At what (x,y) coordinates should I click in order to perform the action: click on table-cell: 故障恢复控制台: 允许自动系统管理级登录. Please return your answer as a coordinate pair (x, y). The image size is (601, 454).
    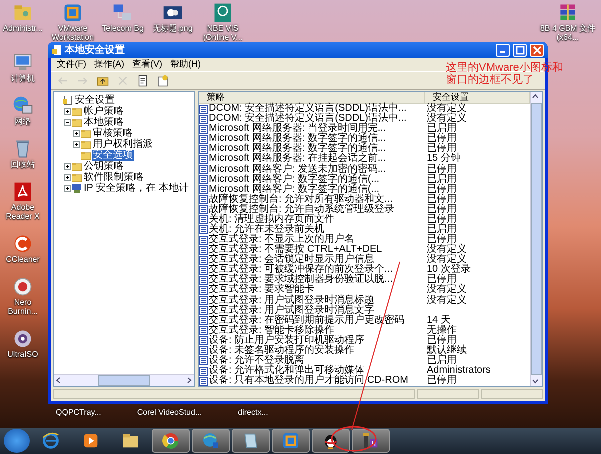
    Looking at the image, I should click on (302, 209).